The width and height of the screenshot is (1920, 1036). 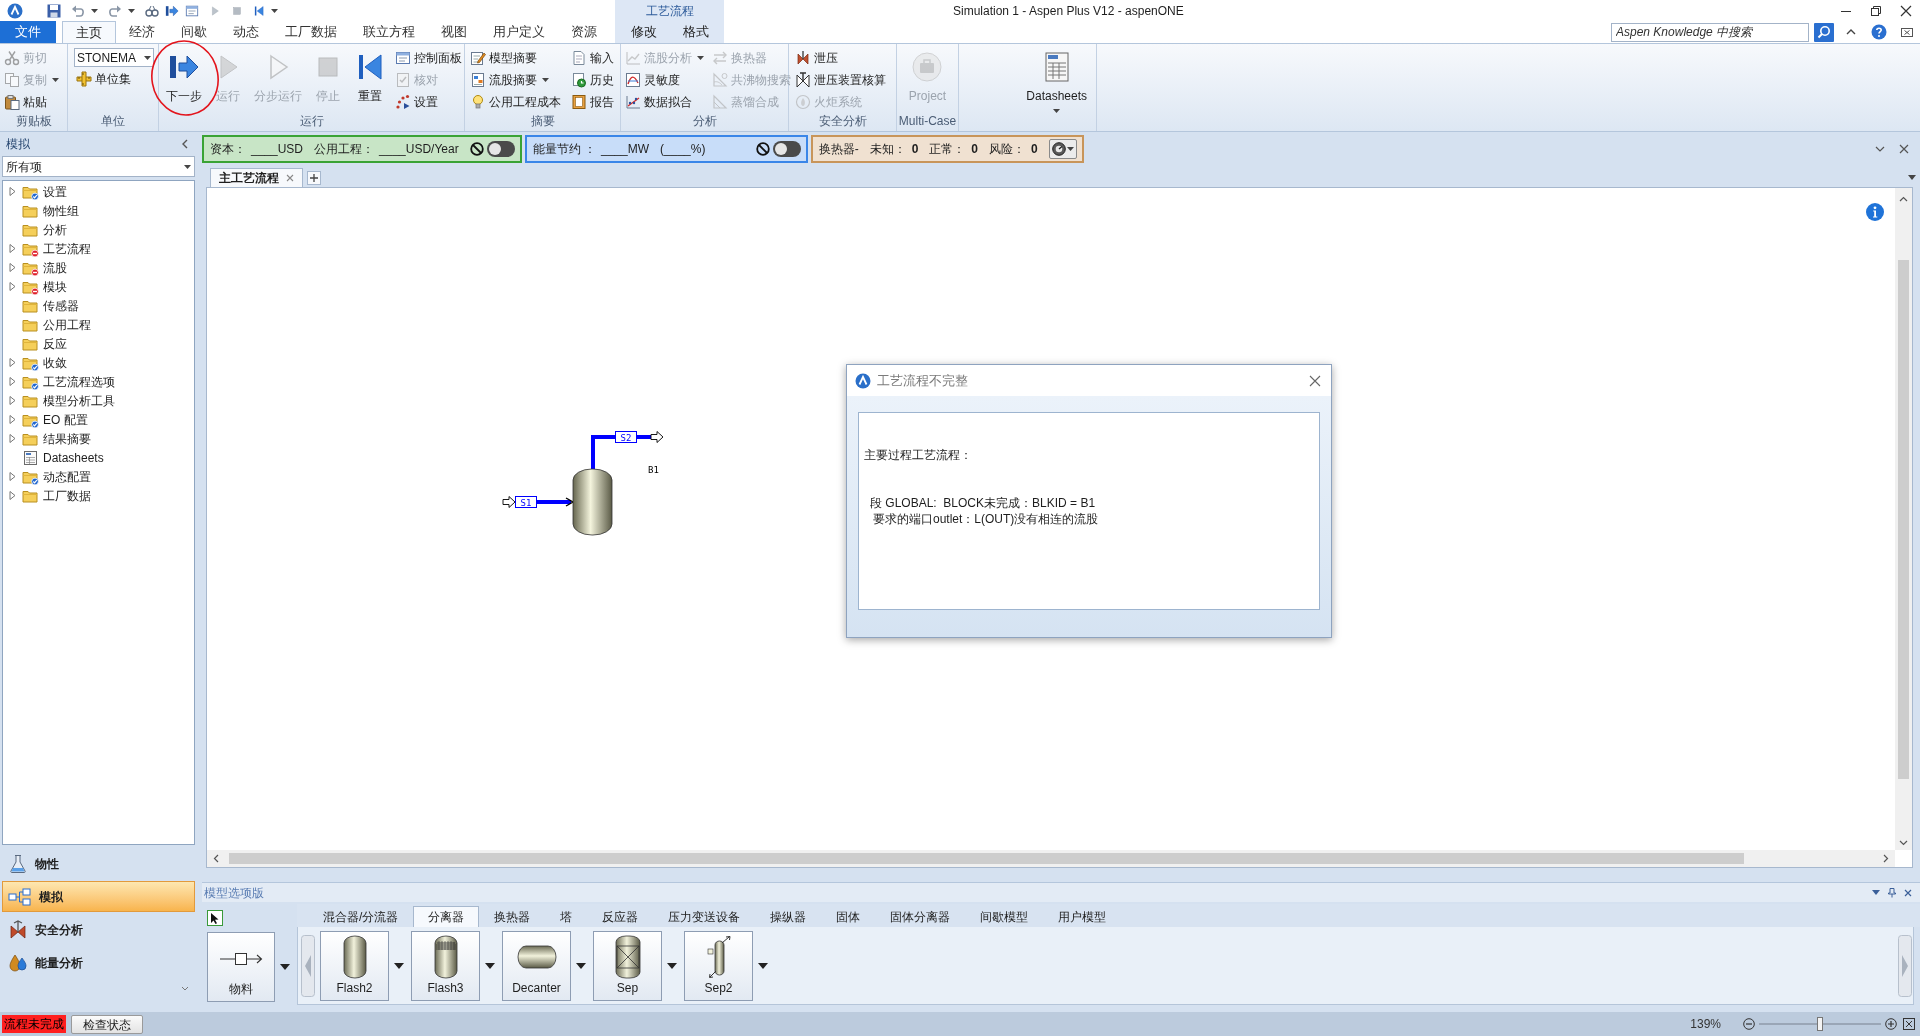 I want to click on scroll-right-icon, so click(x=1886, y=858).